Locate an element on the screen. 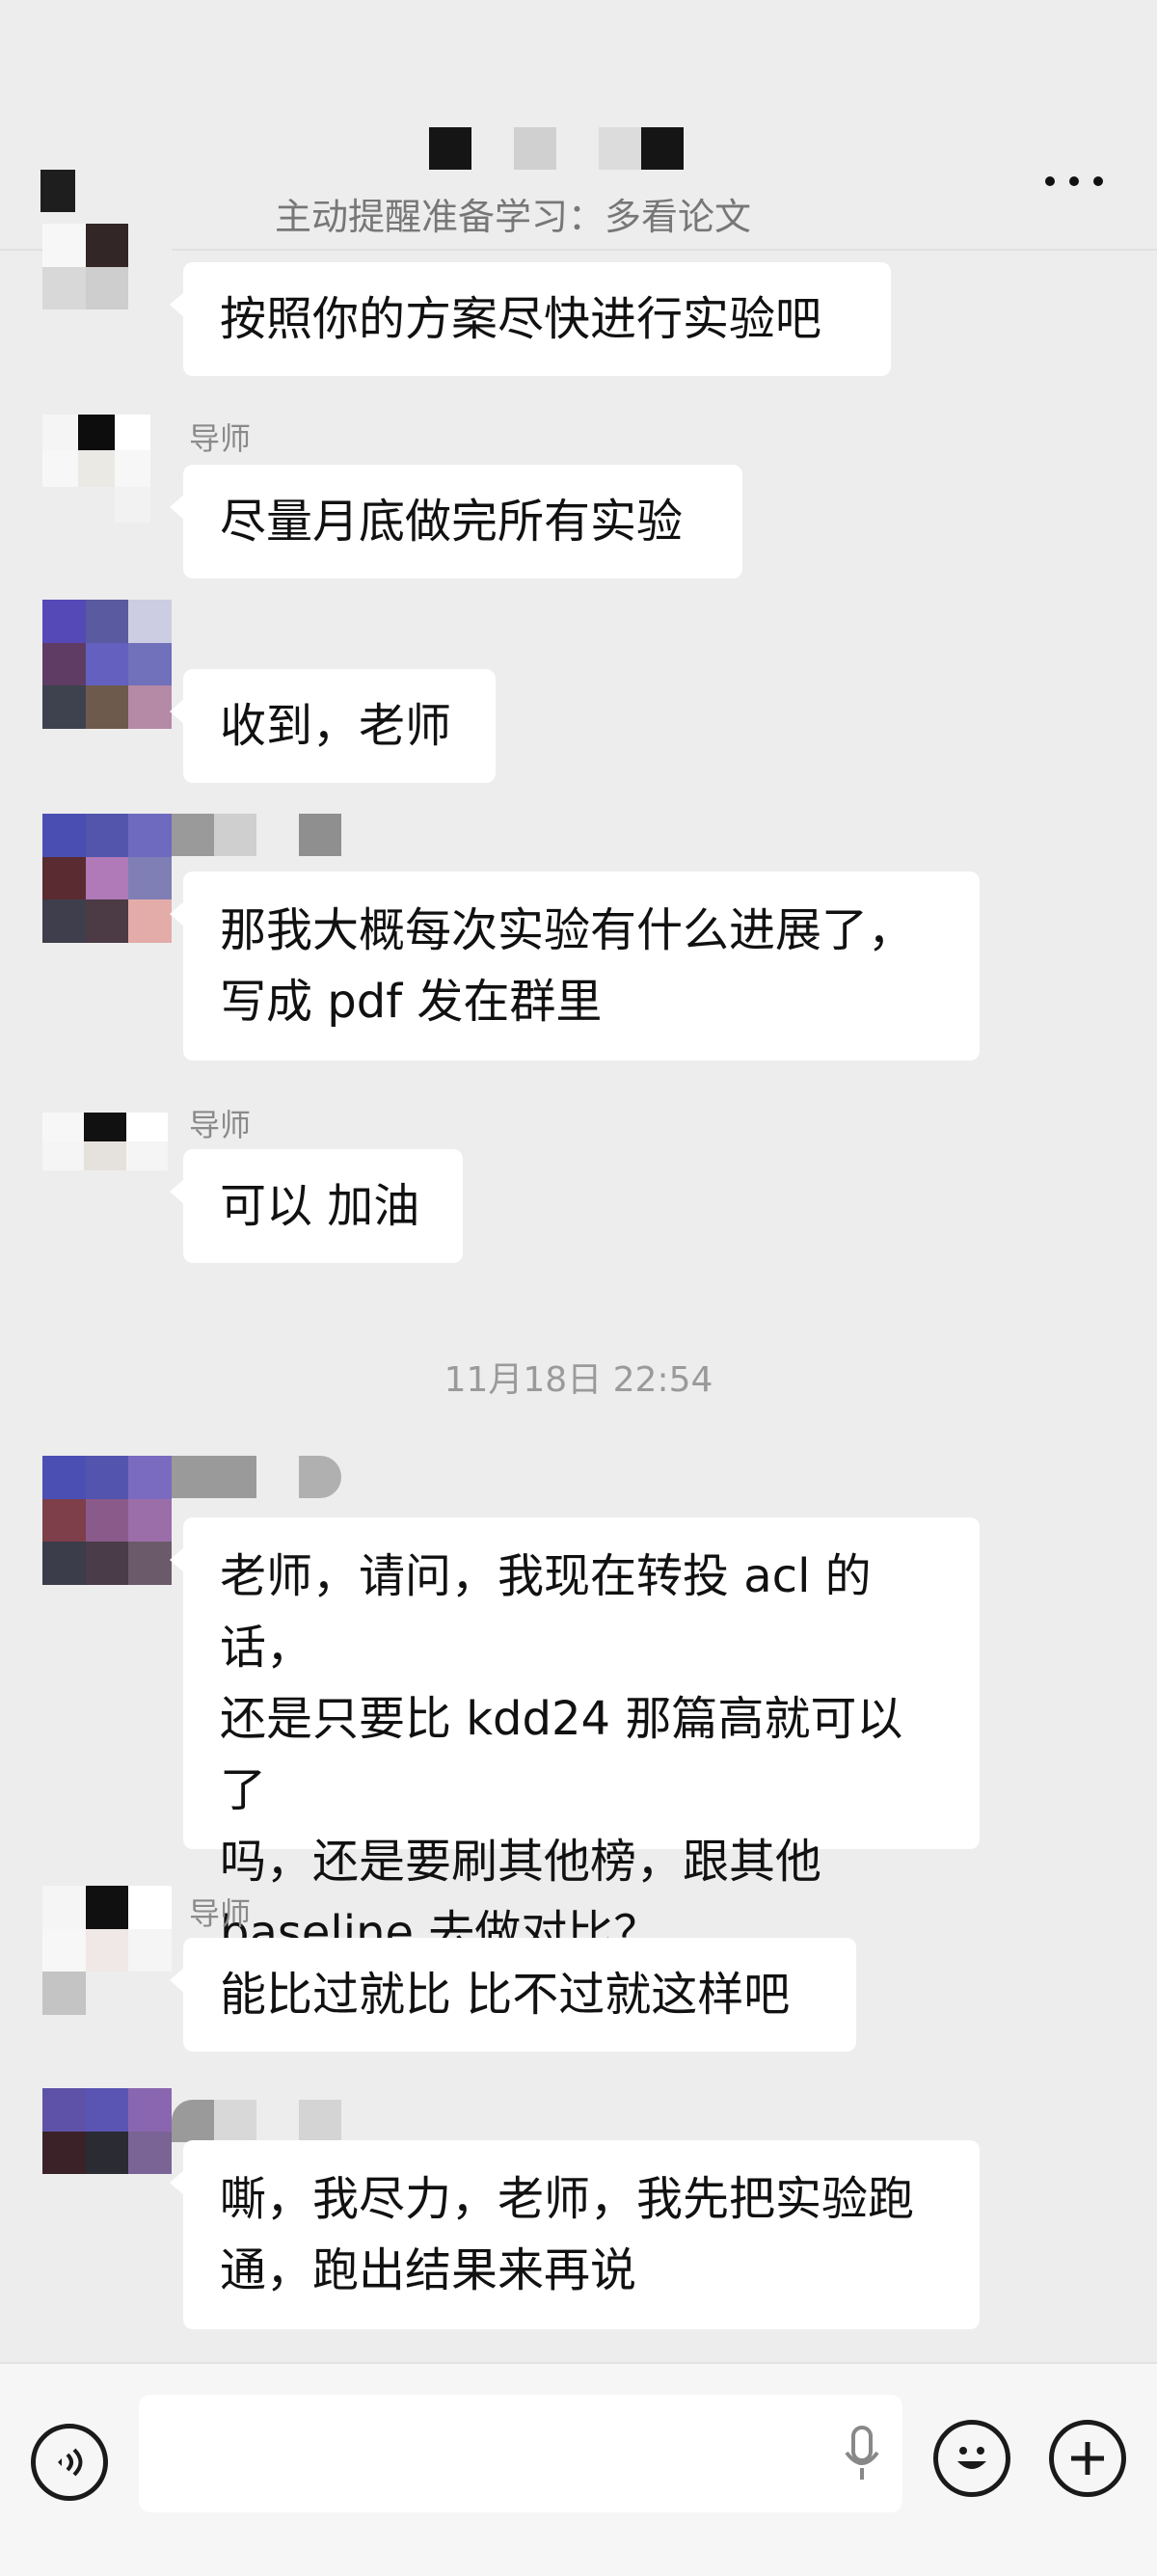 This screenshot has width=1157, height=2576. input-bar is located at coordinates (578, 2469).